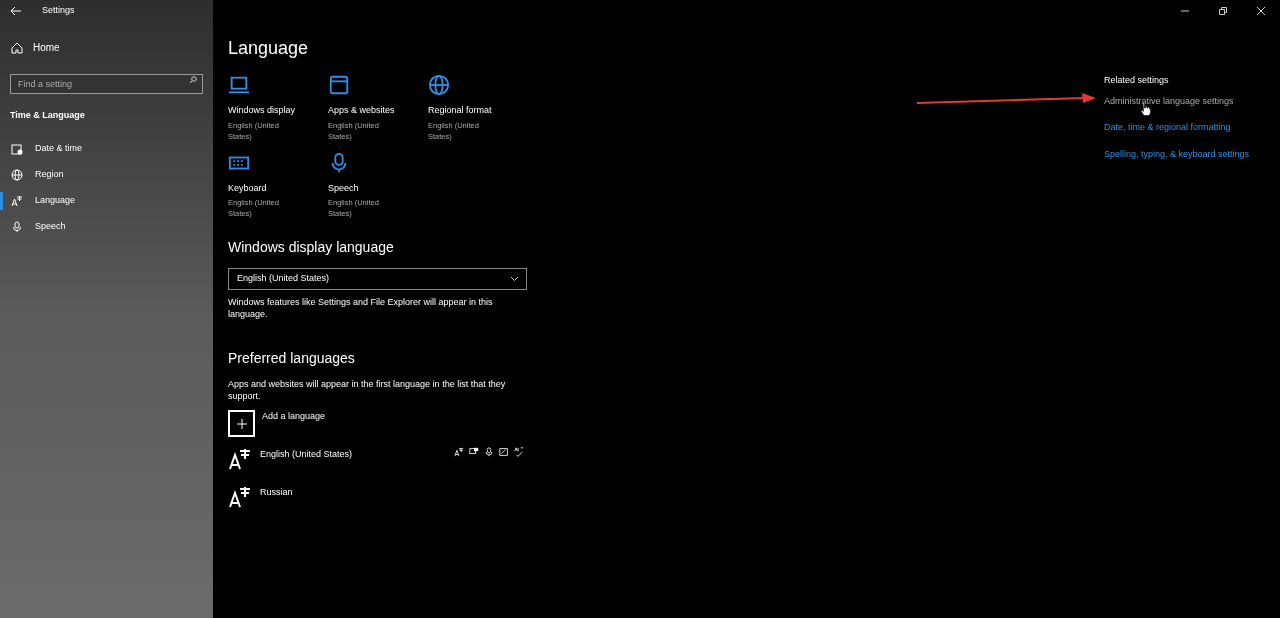 This screenshot has width=1280, height=618. I want to click on minimize-icon, so click(1185, 11).